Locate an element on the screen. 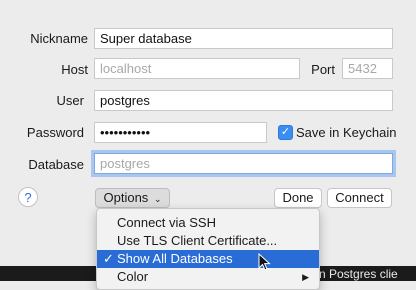  background-window-text: rn Postgres clie is located at coordinates (356, 274).